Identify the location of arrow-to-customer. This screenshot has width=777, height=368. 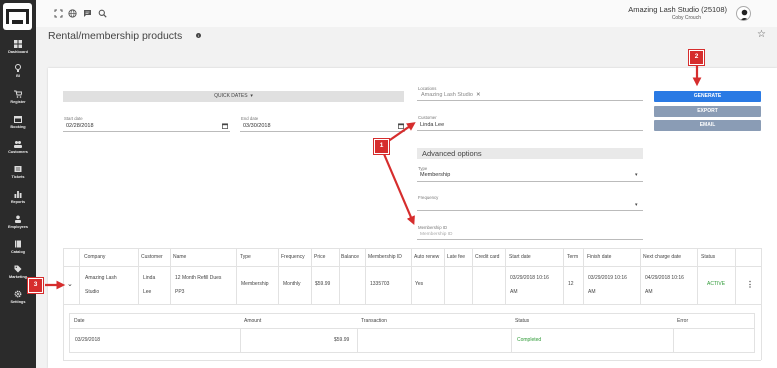
(401, 132).